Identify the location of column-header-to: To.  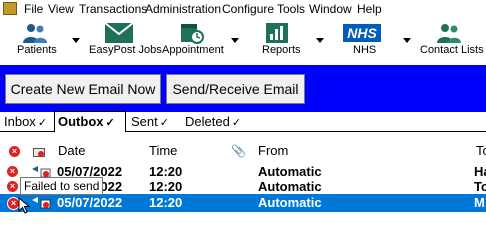
(481, 151).